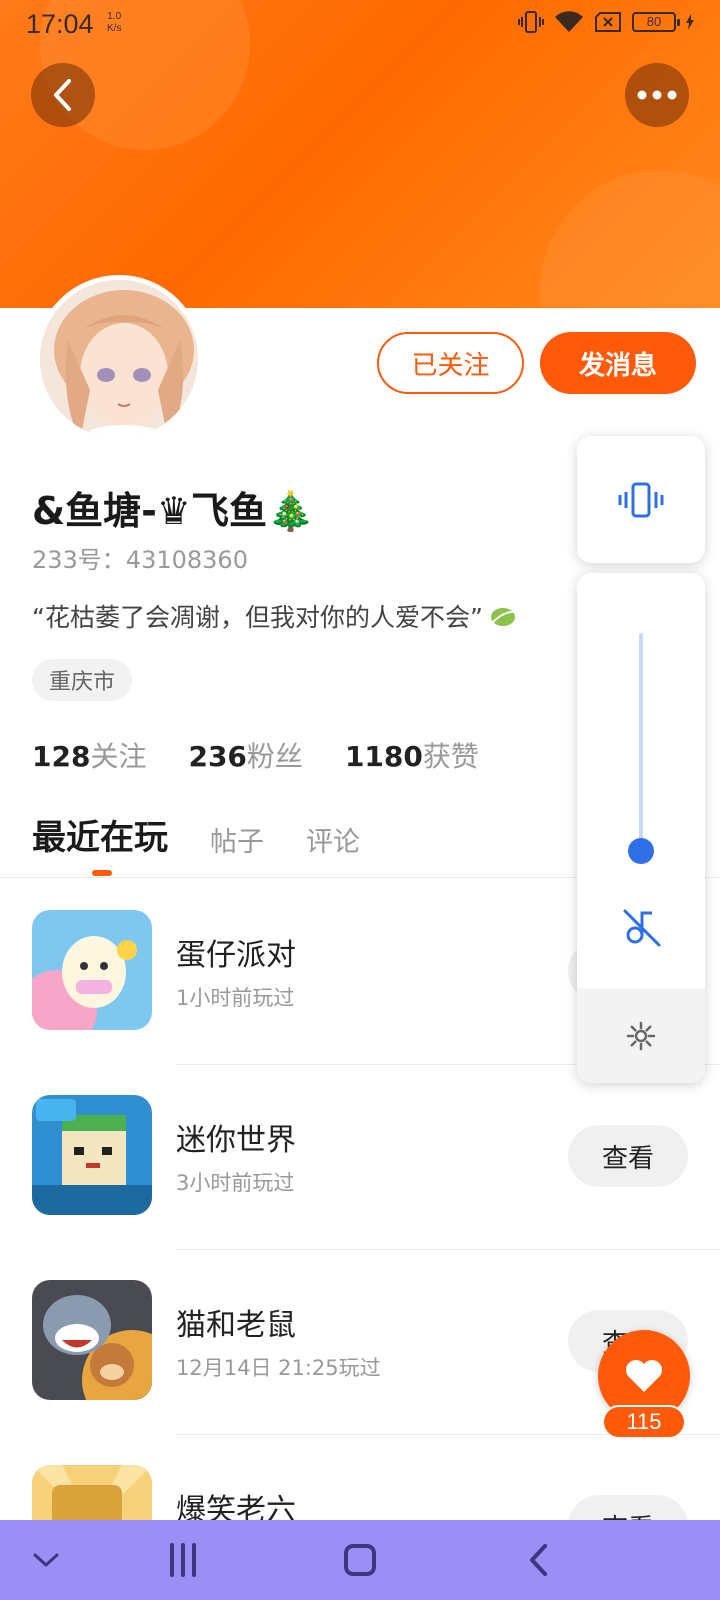  What do you see at coordinates (100, 834) in the screenshot?
I see `tab-recently-played: 最近在玩` at bounding box center [100, 834].